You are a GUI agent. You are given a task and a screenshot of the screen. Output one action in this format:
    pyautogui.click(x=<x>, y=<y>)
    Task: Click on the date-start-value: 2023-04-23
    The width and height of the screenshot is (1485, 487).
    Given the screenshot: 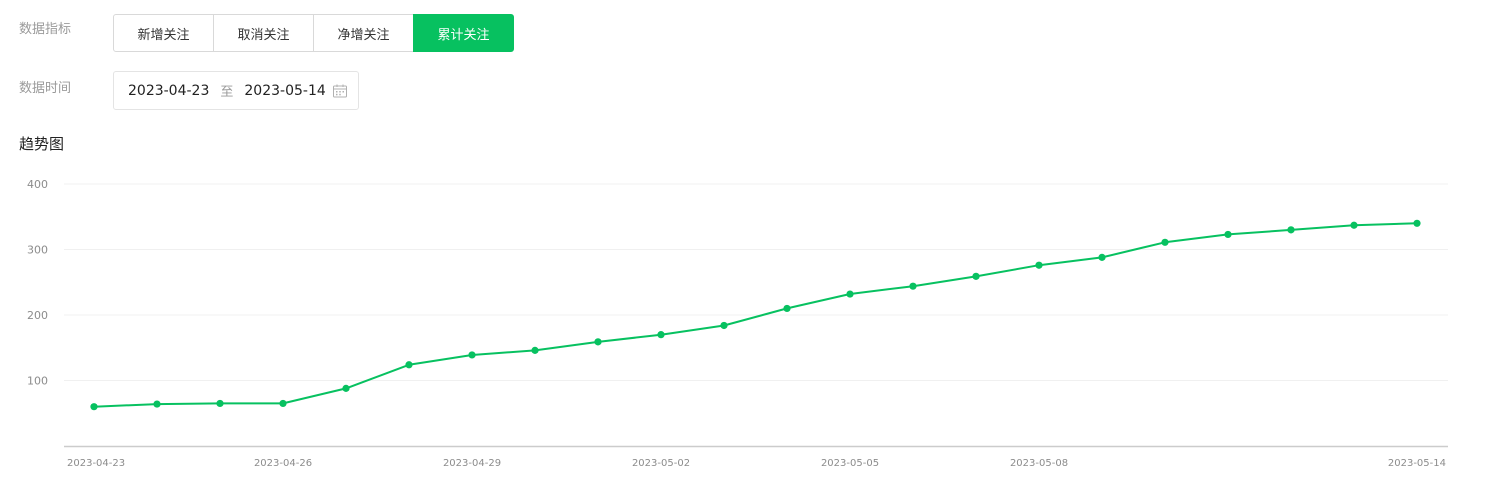 What is the action you would take?
    pyautogui.click(x=168, y=91)
    